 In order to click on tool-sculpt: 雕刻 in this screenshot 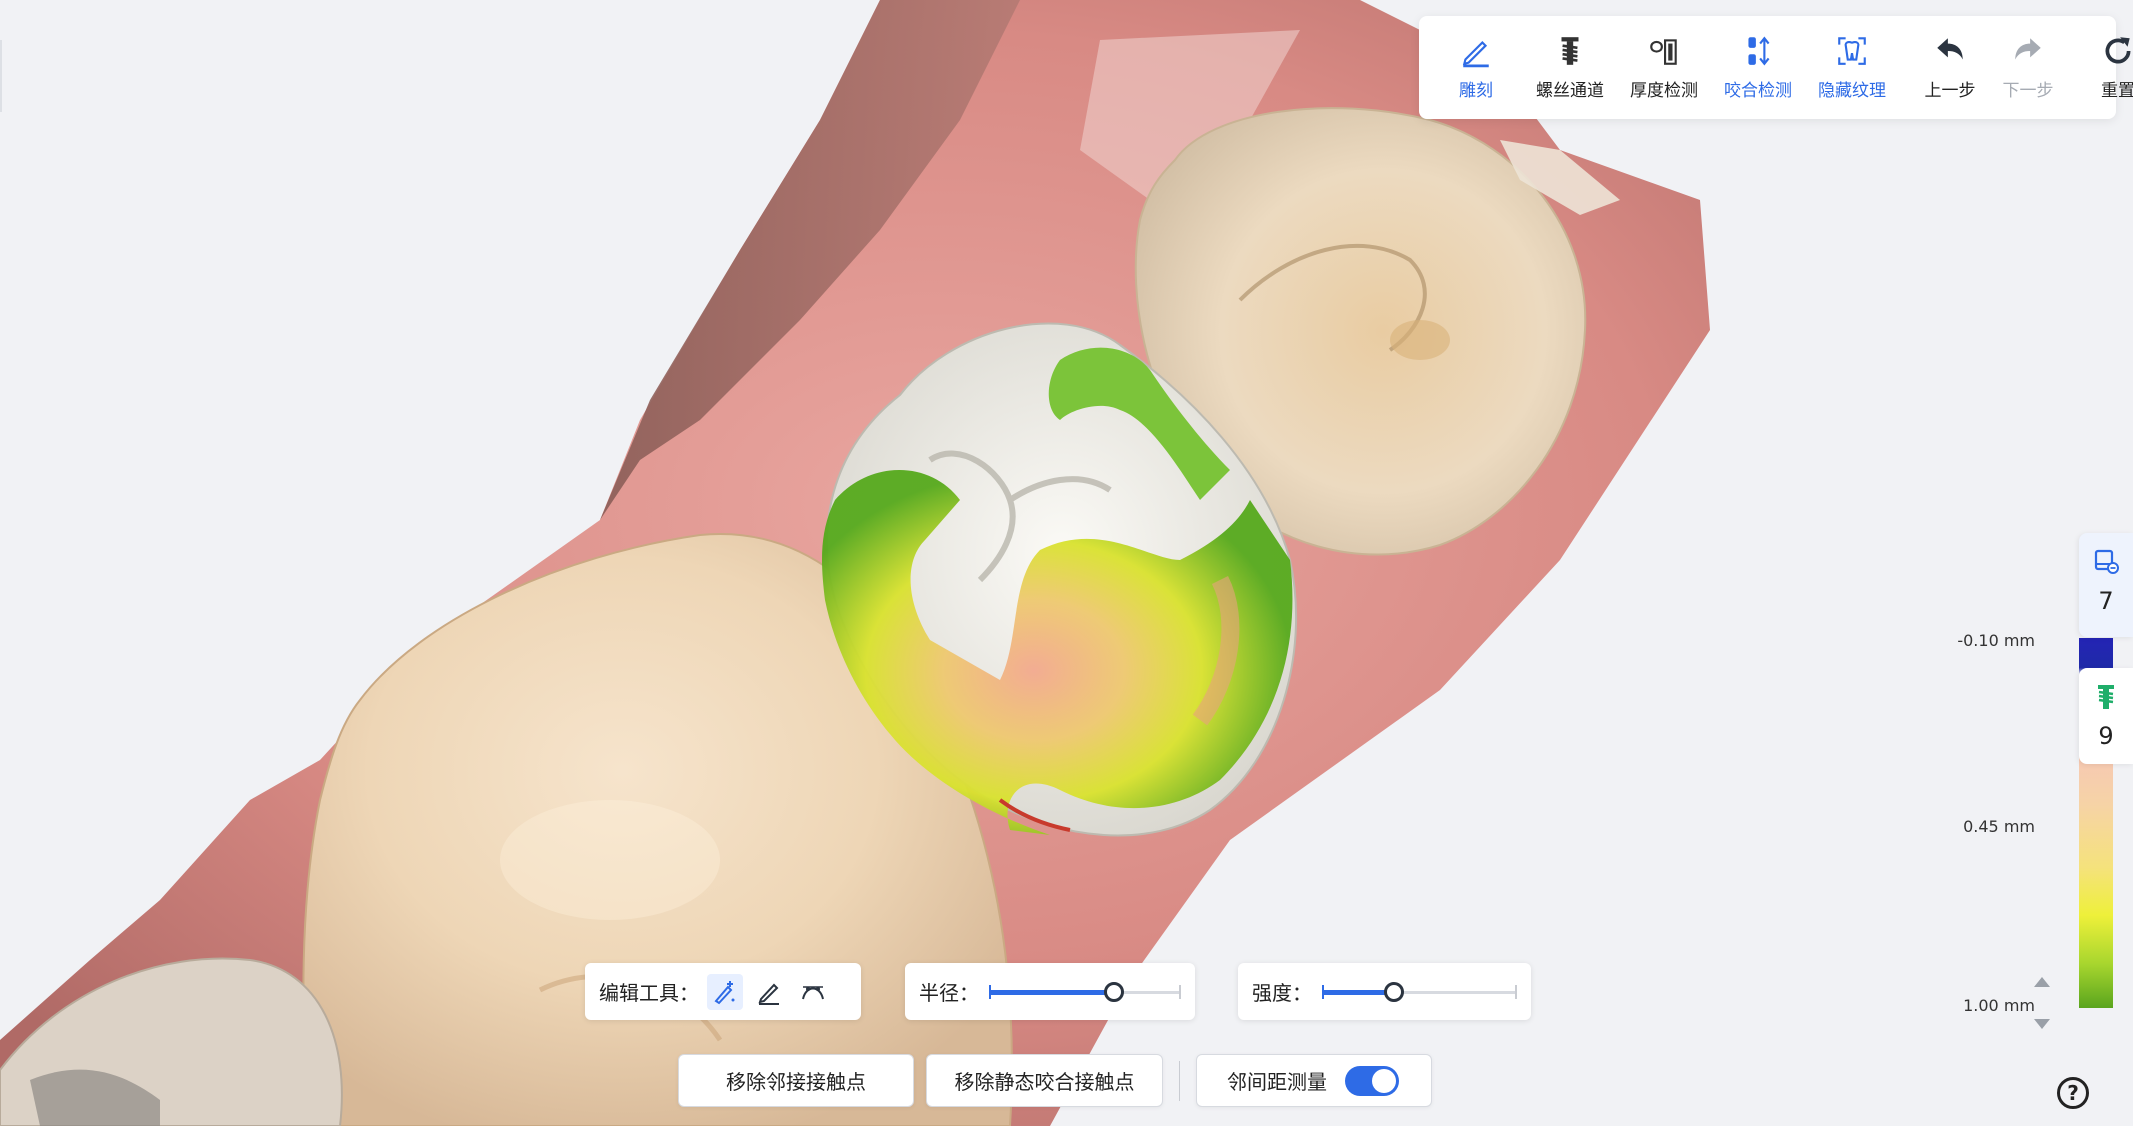, I will do `click(1476, 68)`.